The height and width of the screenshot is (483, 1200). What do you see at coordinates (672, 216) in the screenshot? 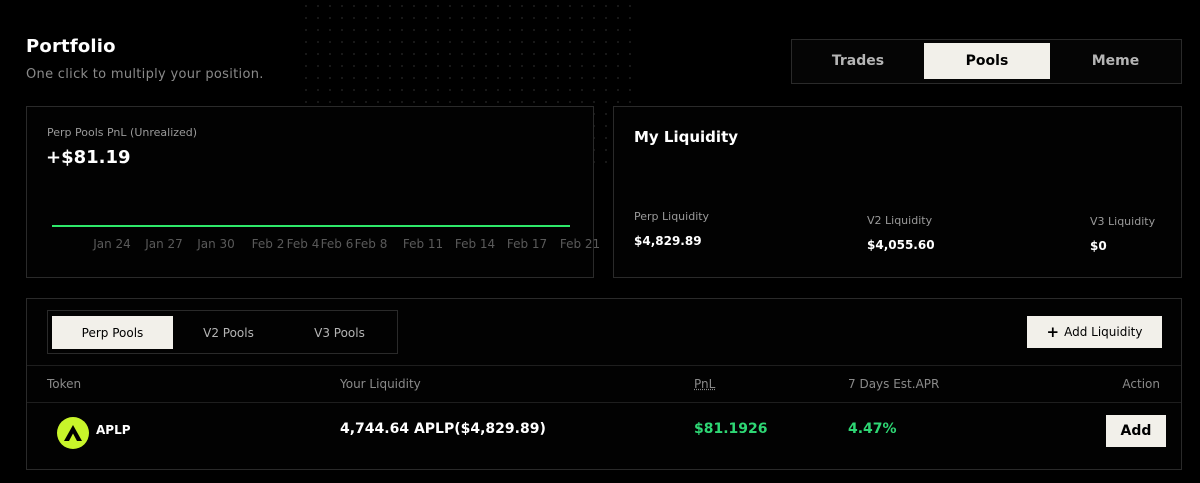
I see `stat-label: Perp Liquidity` at bounding box center [672, 216].